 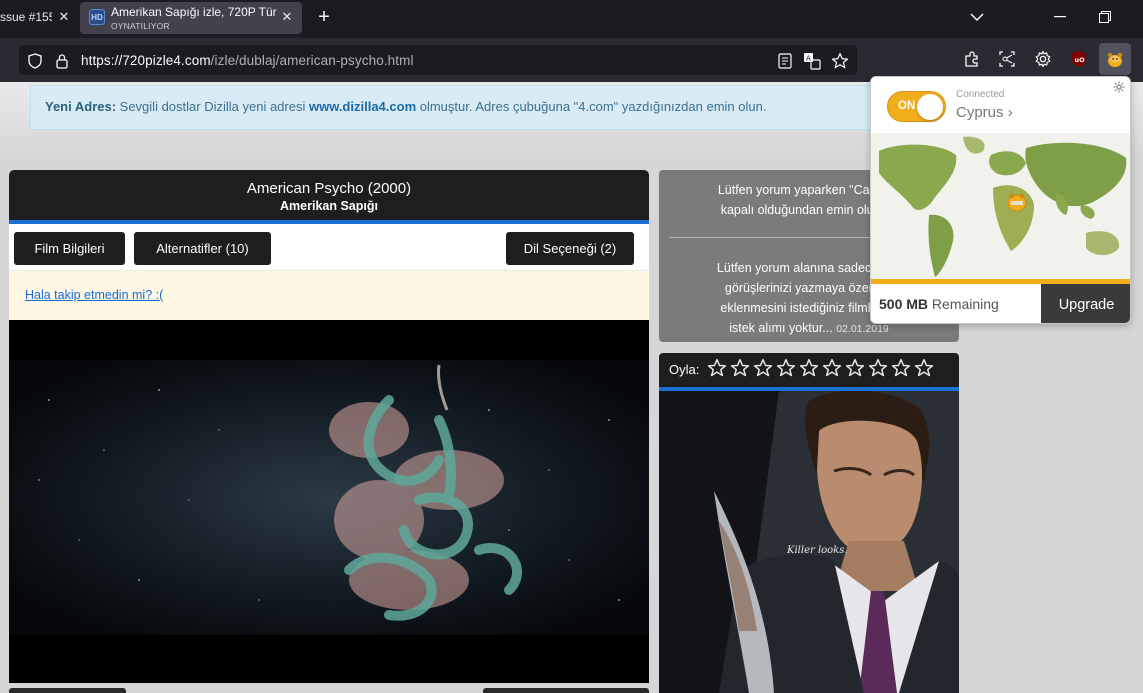 I want to click on ublock-origin-icon: uO, so click(x=1079, y=59).